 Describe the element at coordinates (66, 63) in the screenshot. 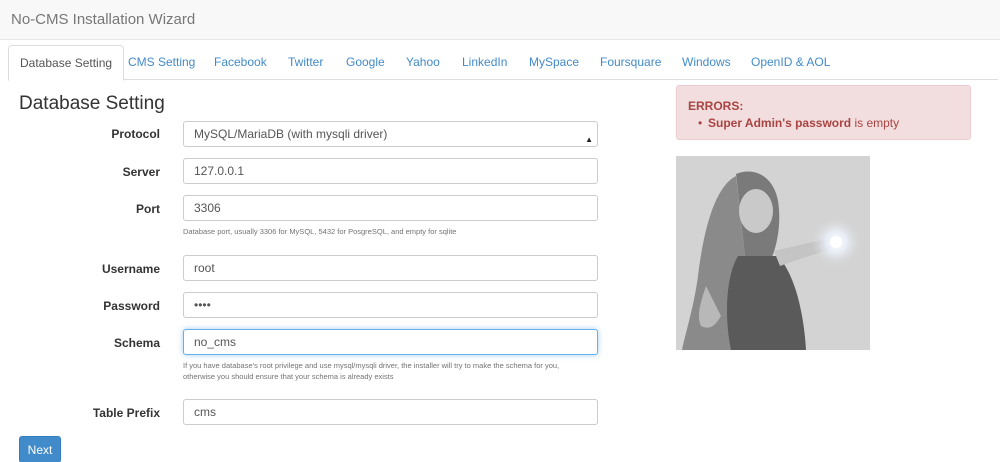

I see `tab-database-setting: Database Setting` at that location.